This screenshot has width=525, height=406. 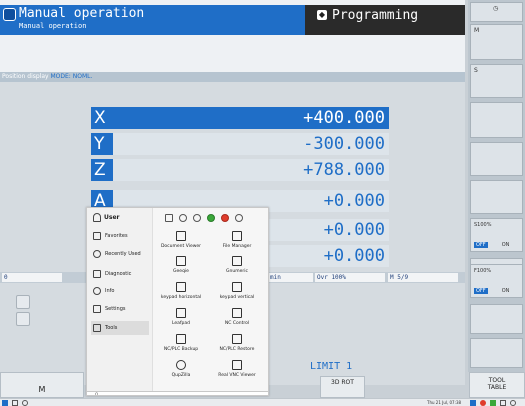 What do you see at coordinates (496, 42) in the screenshot?
I see `m-function-button: M` at bounding box center [496, 42].